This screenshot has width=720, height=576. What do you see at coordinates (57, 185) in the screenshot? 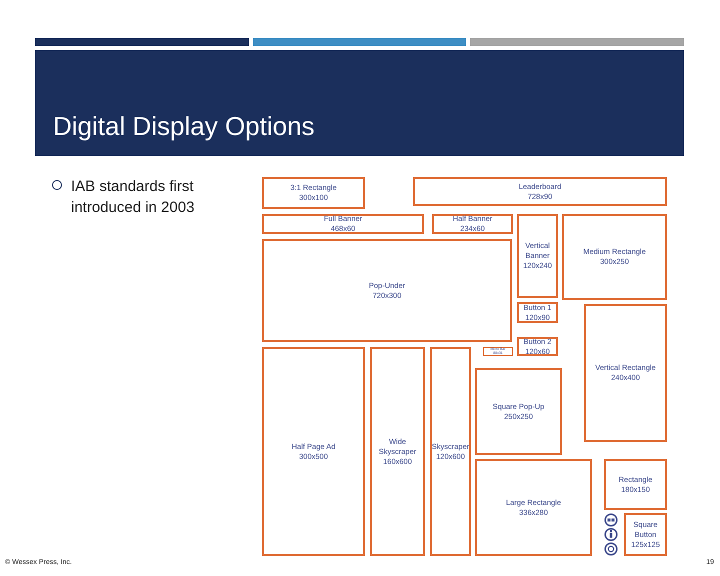
I see `bullet-icon` at bounding box center [57, 185].